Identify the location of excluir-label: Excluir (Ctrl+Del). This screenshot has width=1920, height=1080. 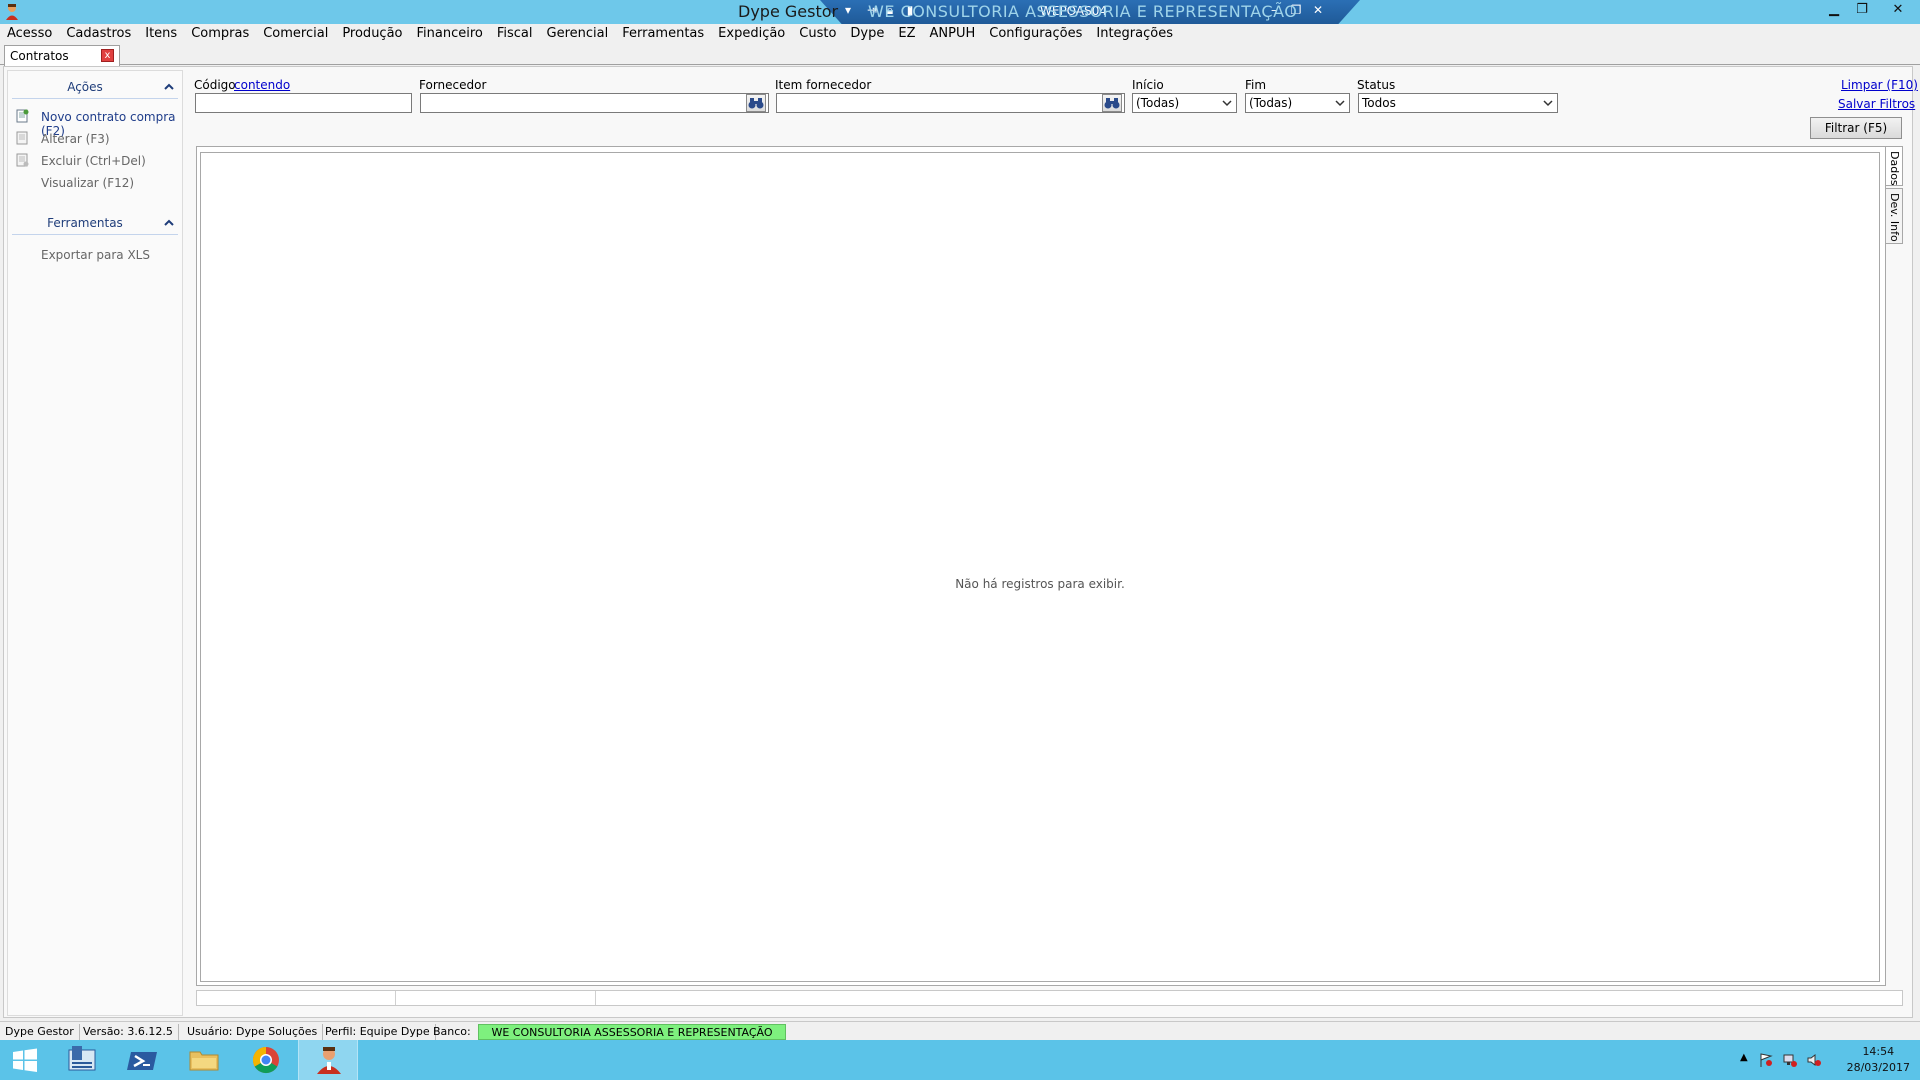
(93, 161).